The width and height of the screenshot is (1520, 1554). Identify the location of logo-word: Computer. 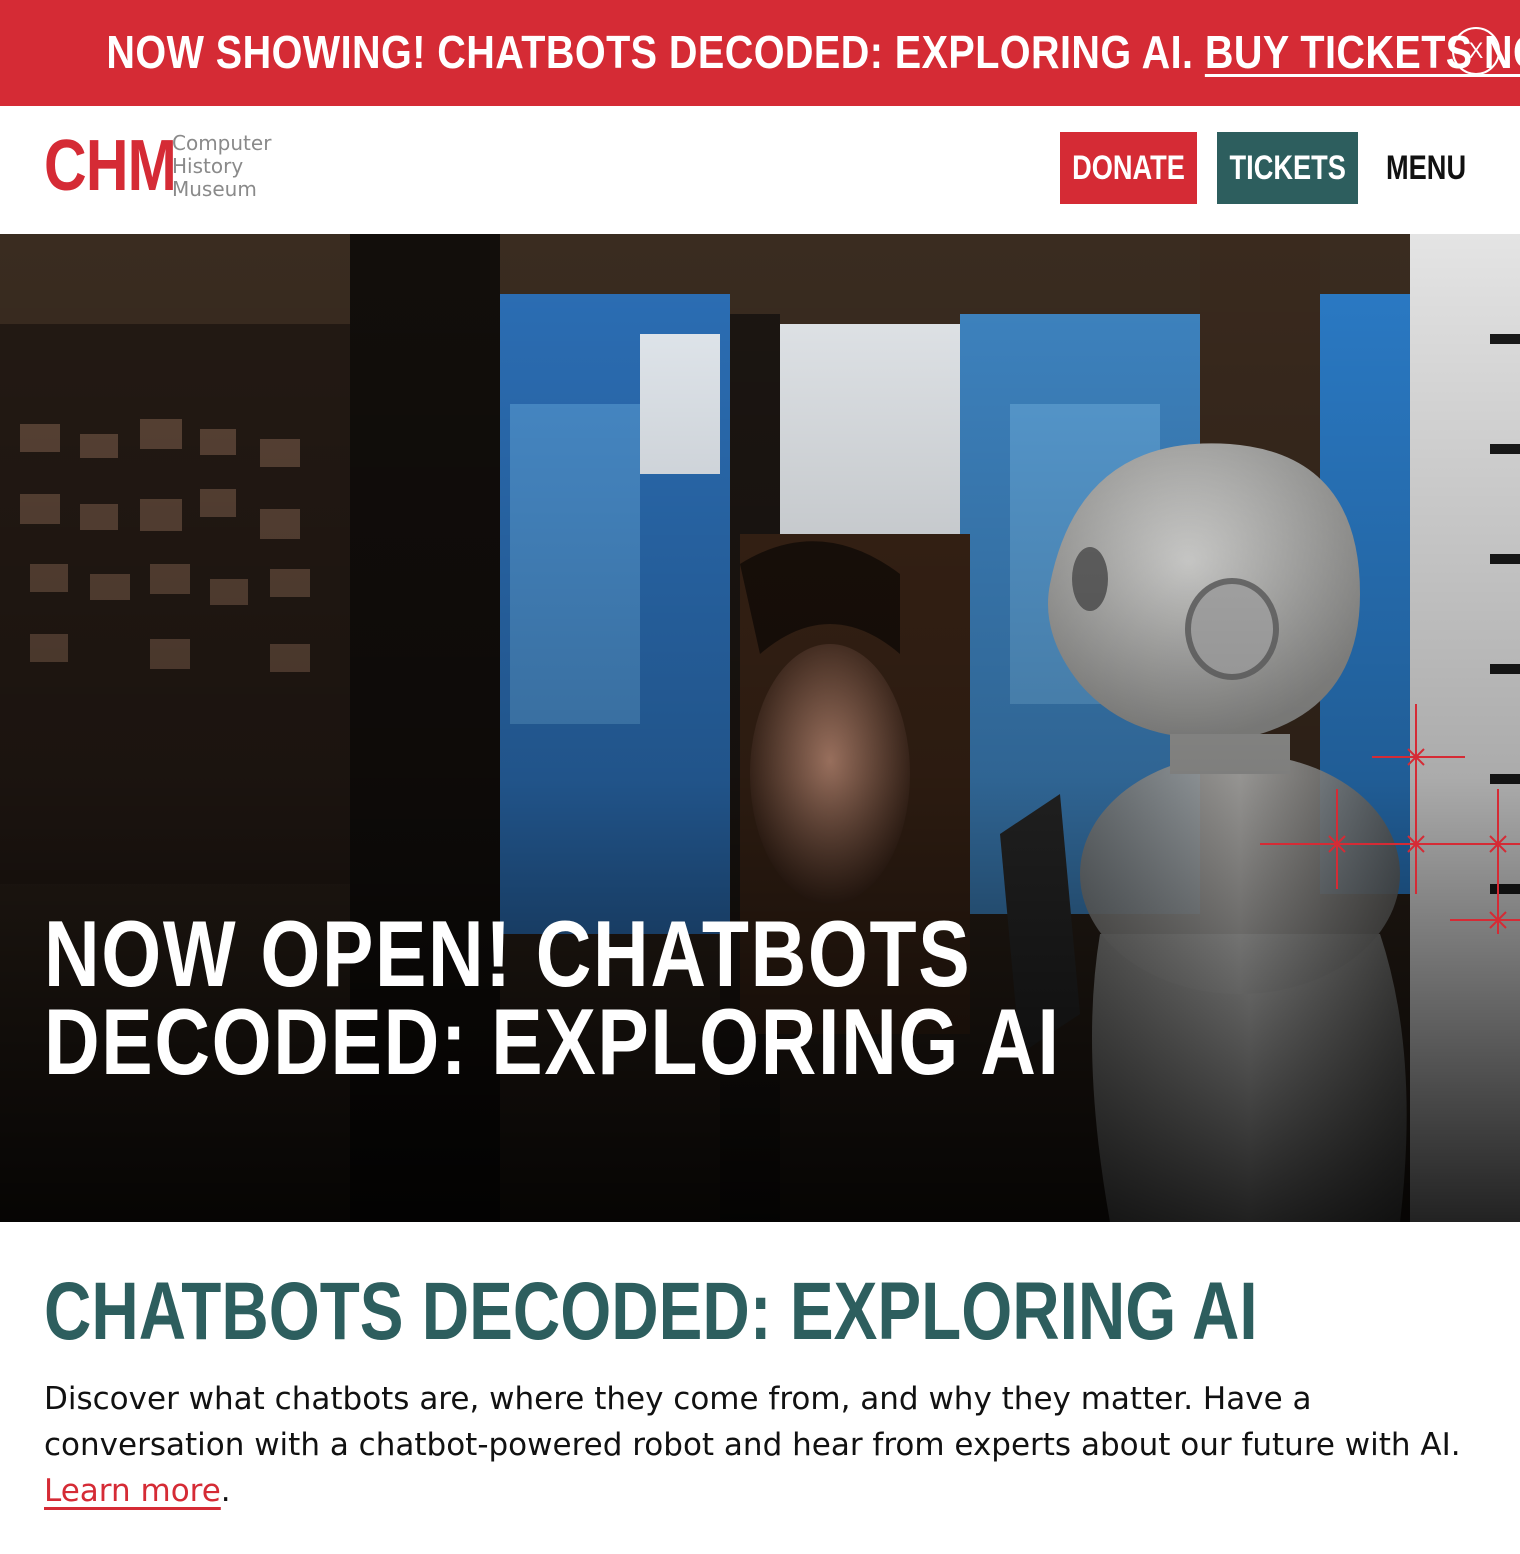
(222, 142).